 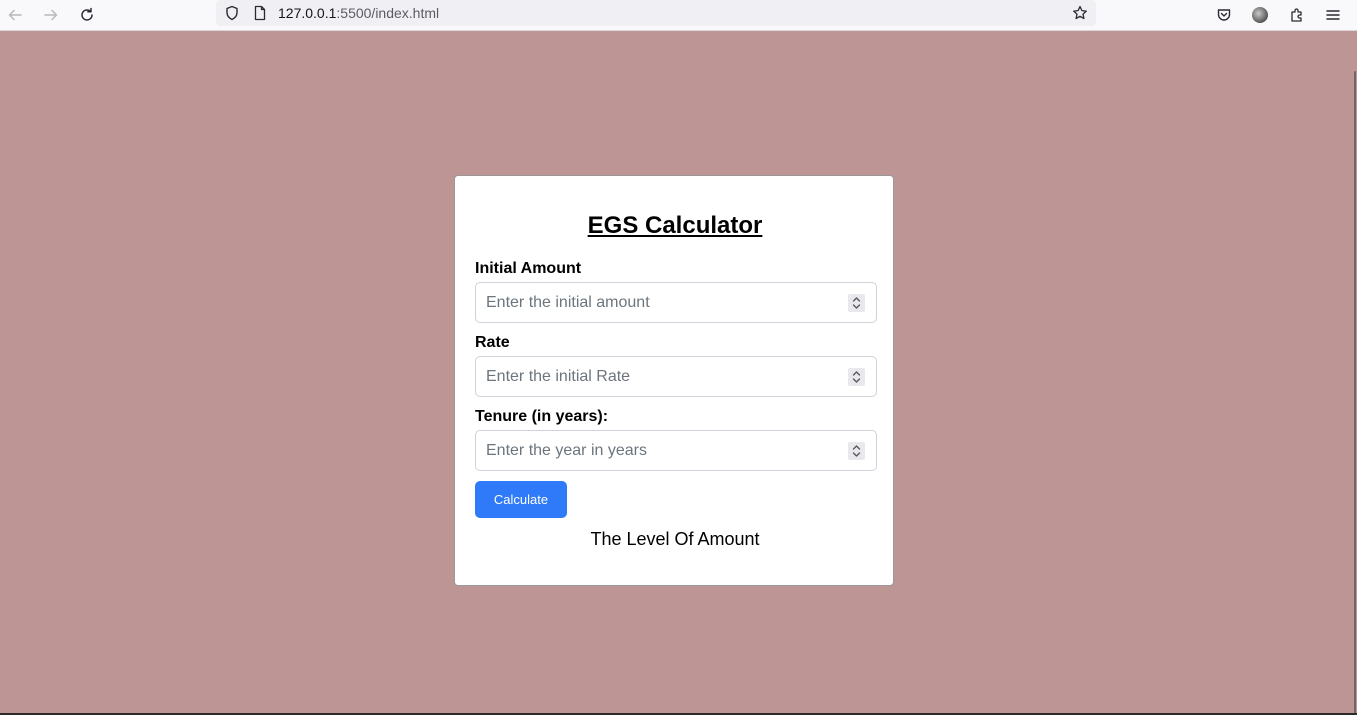 What do you see at coordinates (675, 539) in the screenshot?
I see `result-text: The Level Of Amount` at bounding box center [675, 539].